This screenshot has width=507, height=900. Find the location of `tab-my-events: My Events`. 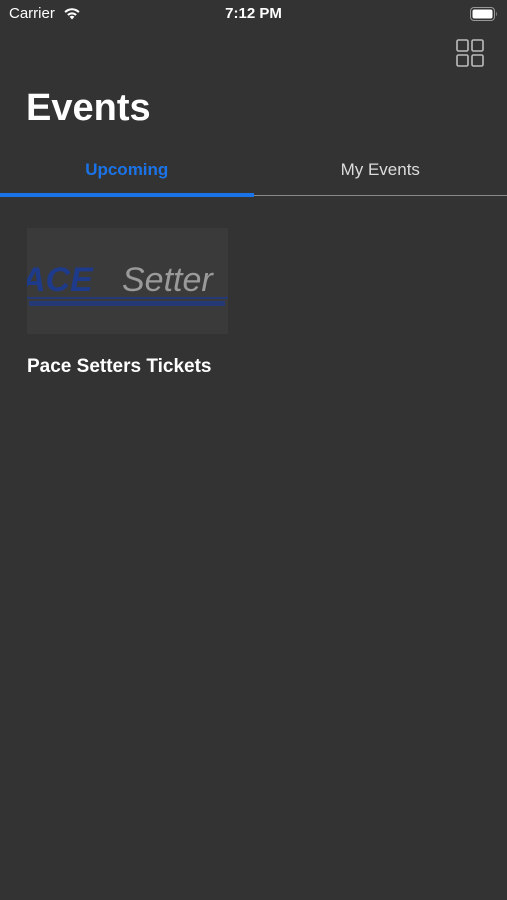

tab-my-events: My Events is located at coordinates (380, 172).